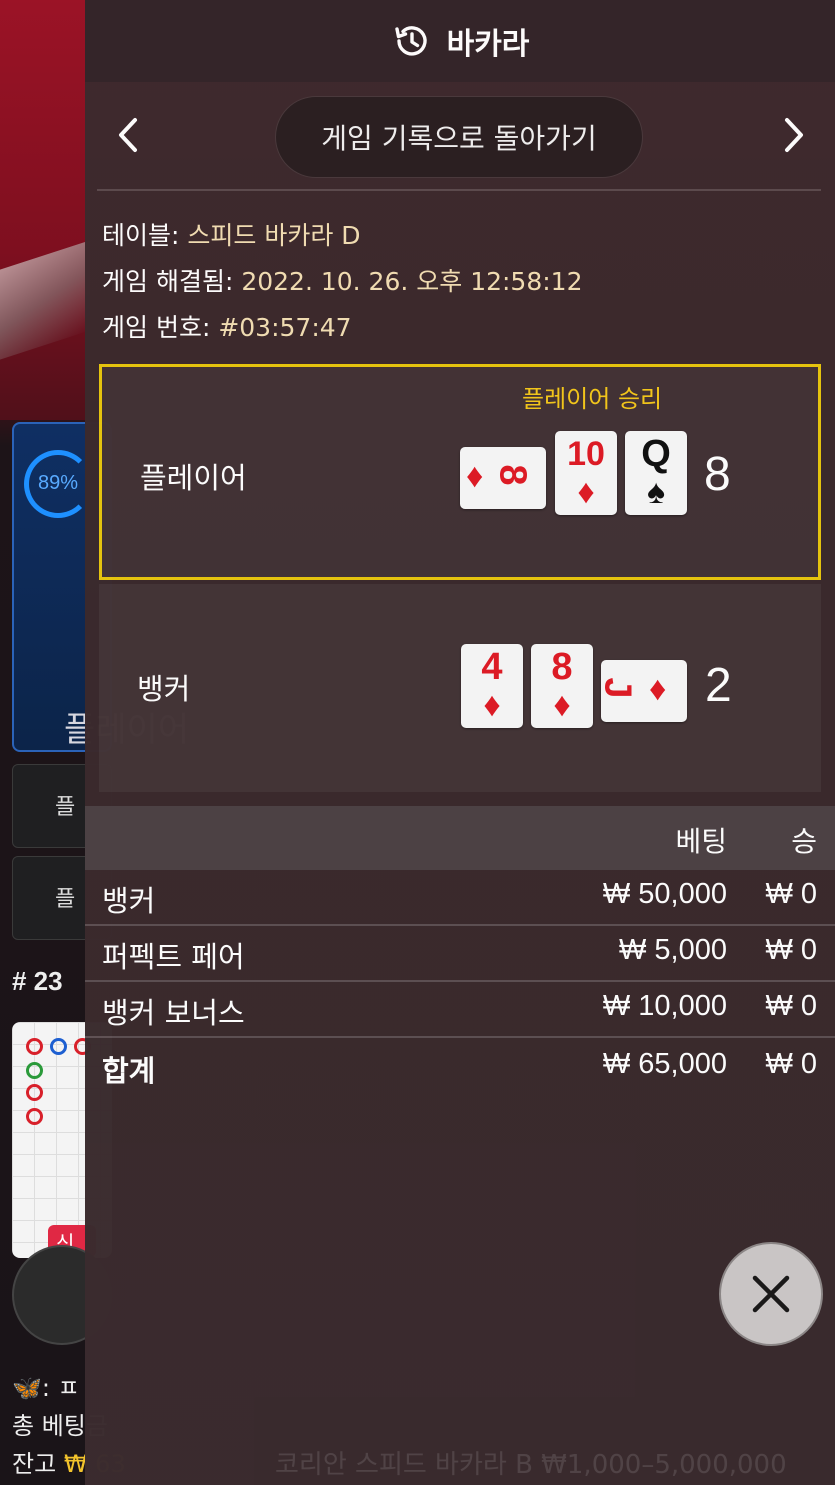 The width and height of the screenshot is (835, 1485). What do you see at coordinates (701, 841) in the screenshot?
I see `column-bet: 베팅` at bounding box center [701, 841].